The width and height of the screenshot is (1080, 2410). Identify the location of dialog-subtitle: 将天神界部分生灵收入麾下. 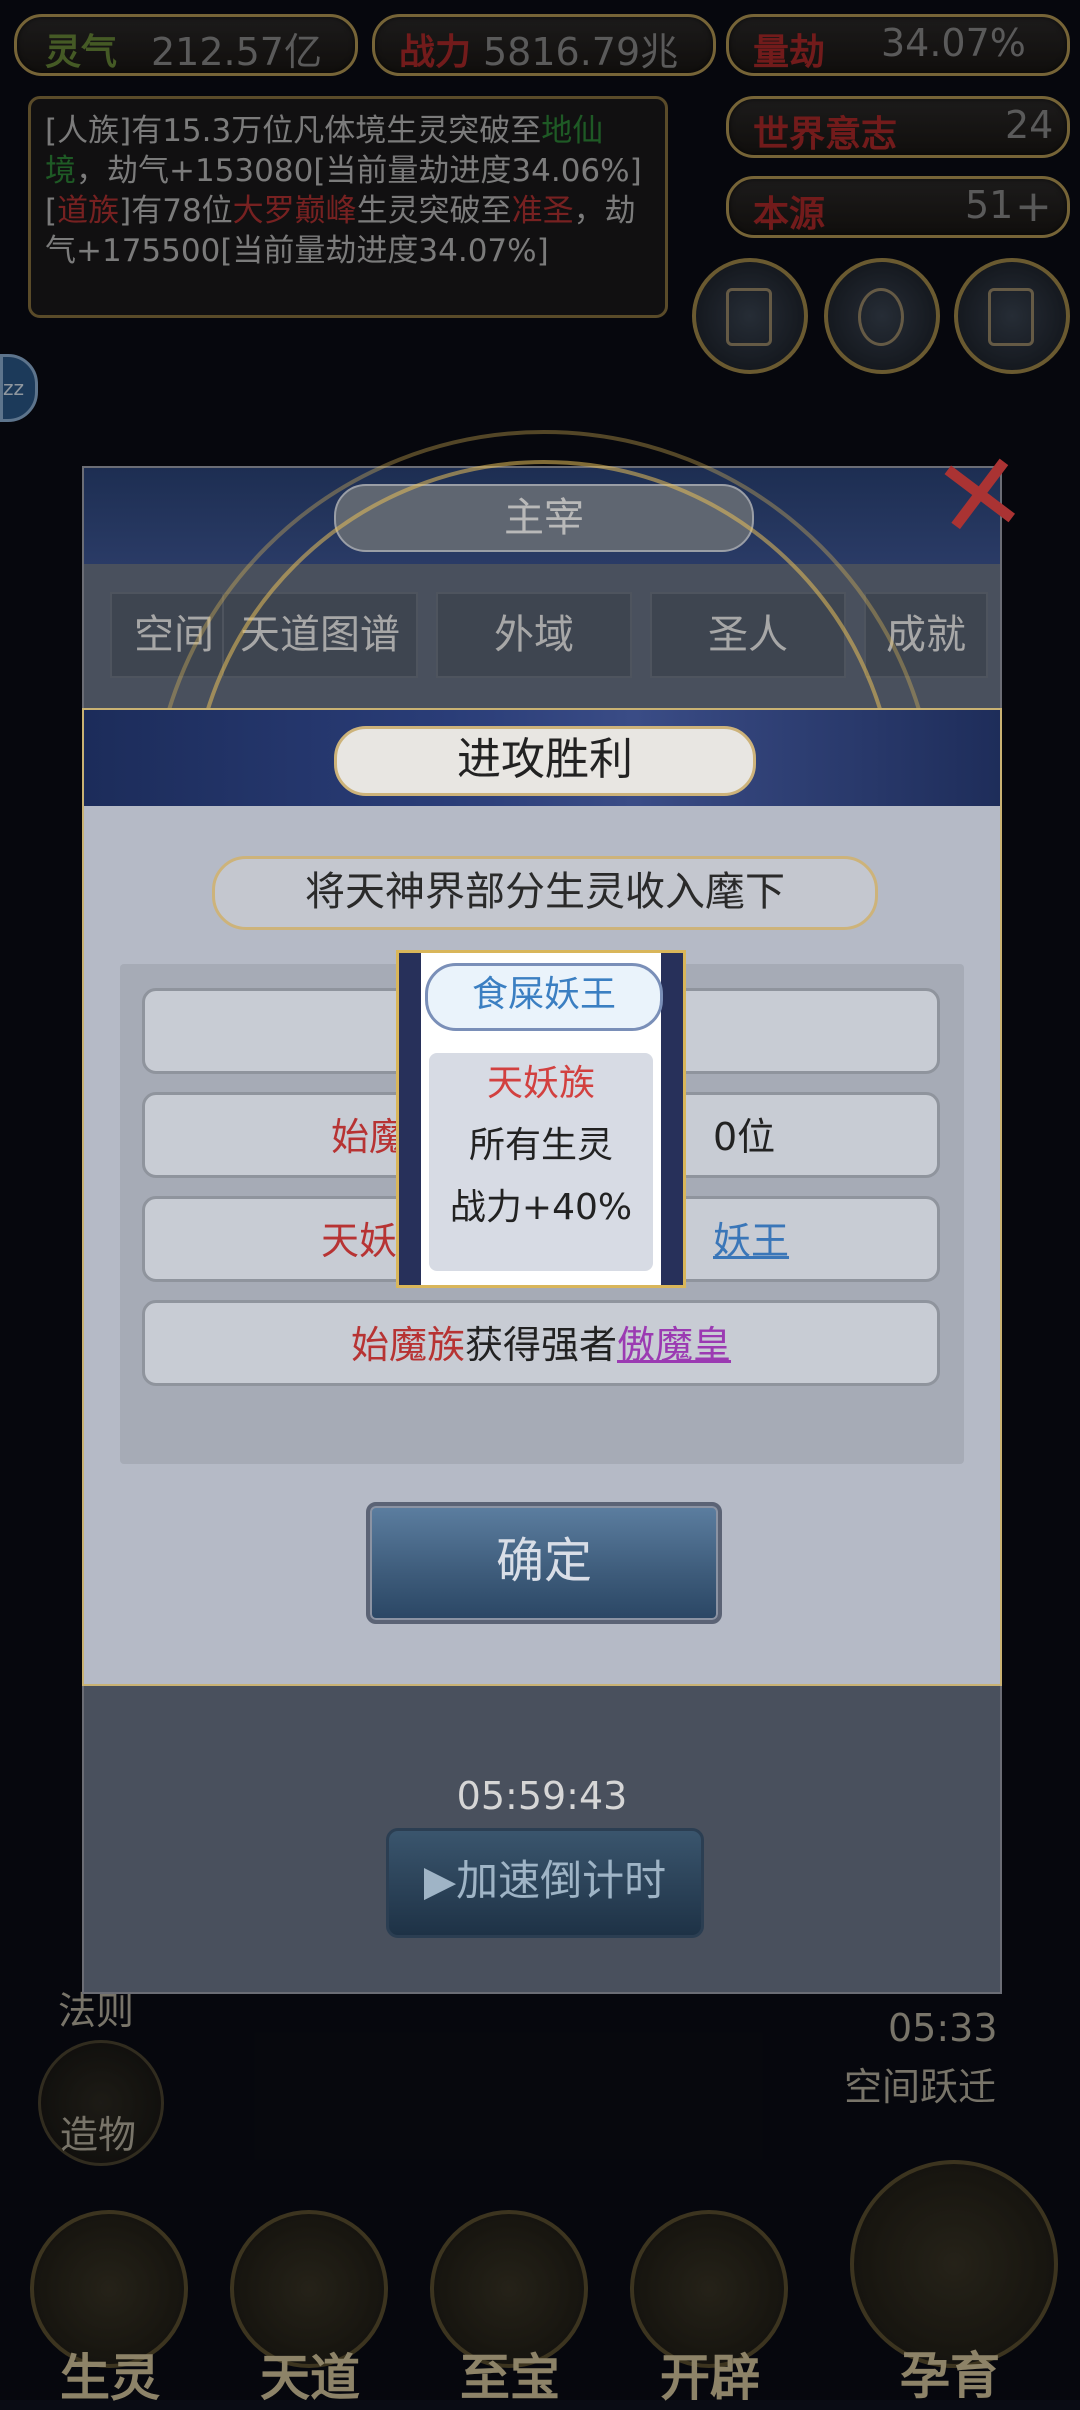
(545, 893).